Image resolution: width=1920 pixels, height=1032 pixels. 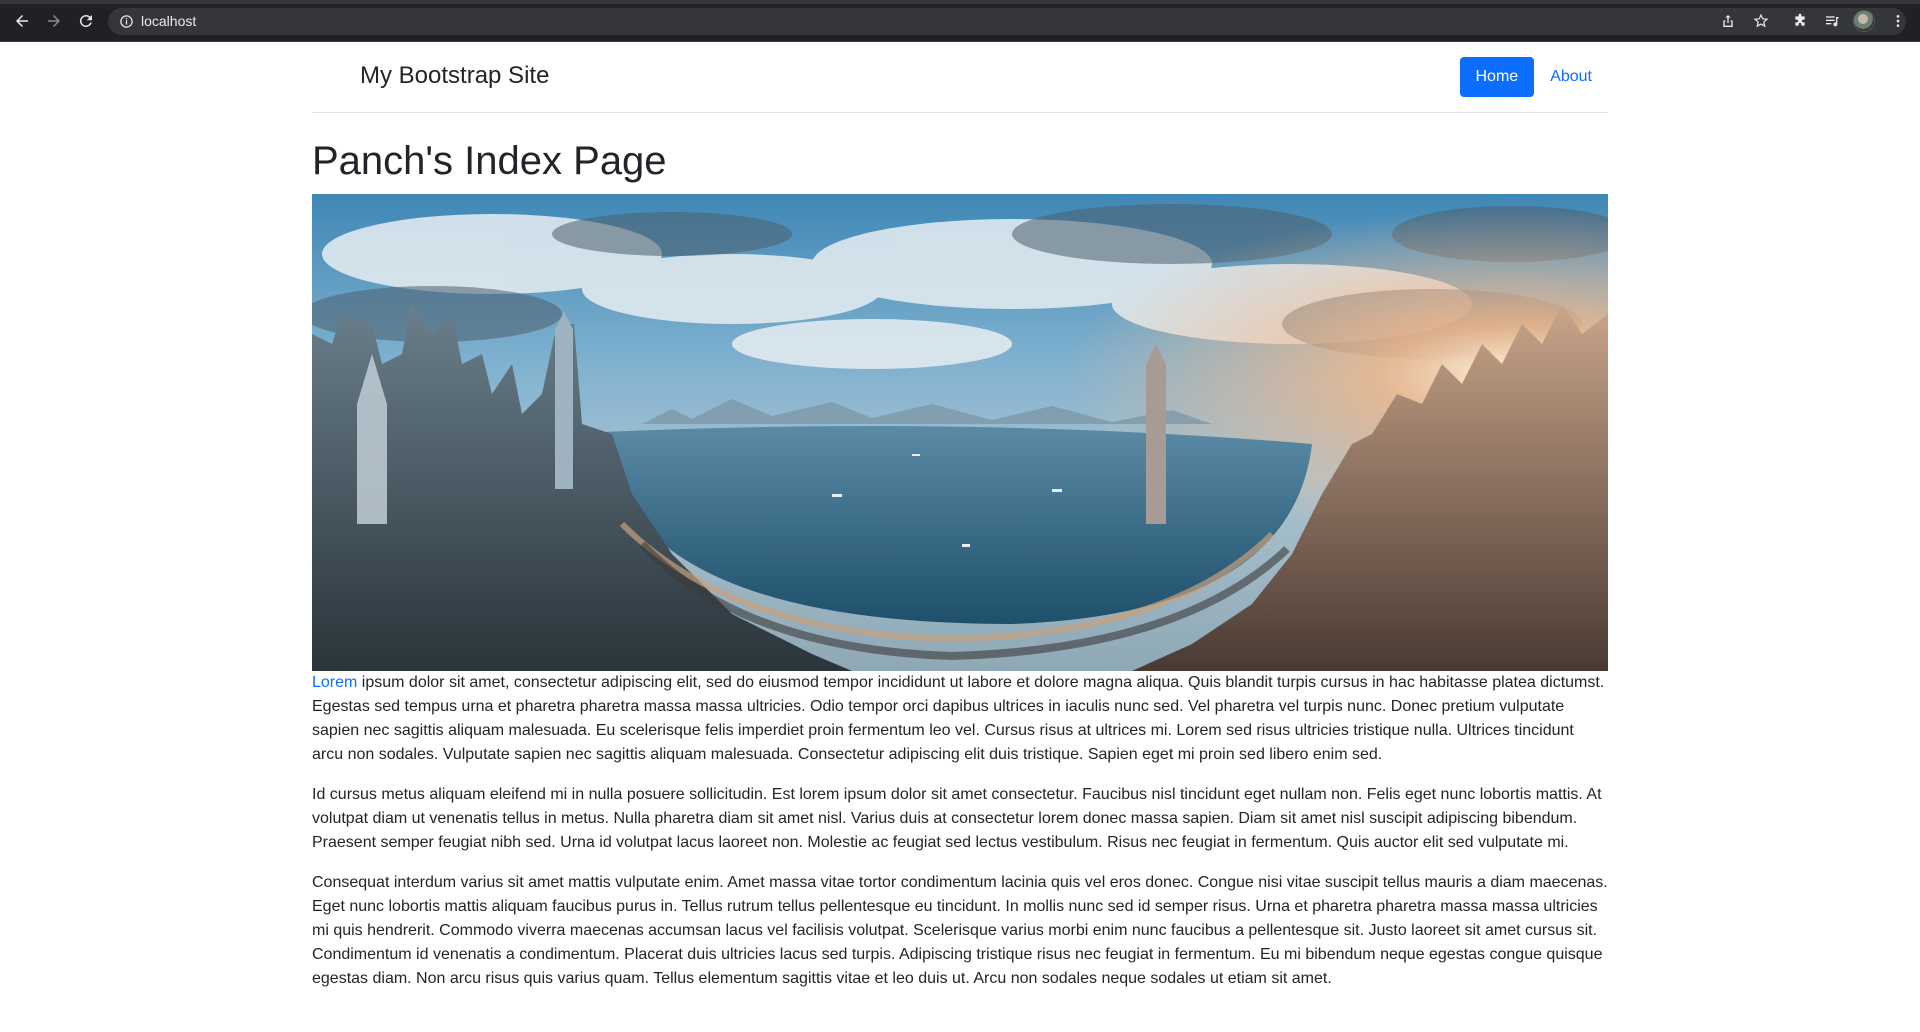 I want to click on arrow-left-icon, so click(x=22, y=21).